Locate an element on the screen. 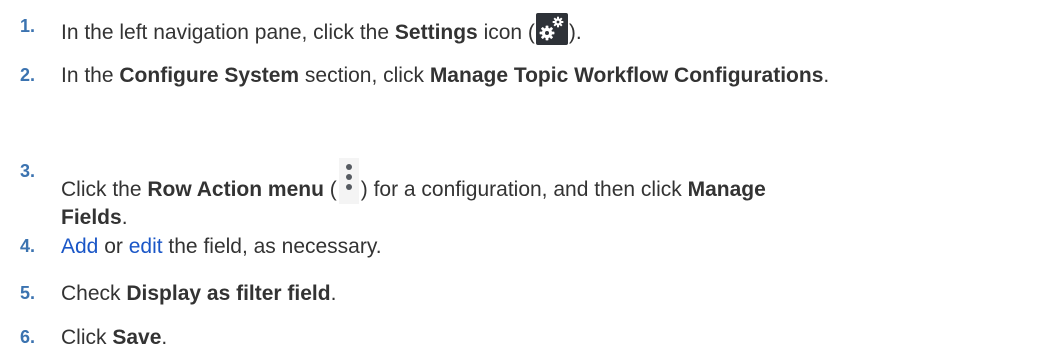 The image size is (1041, 356). step-text: Check Display as filter field. is located at coordinates (511, 293).